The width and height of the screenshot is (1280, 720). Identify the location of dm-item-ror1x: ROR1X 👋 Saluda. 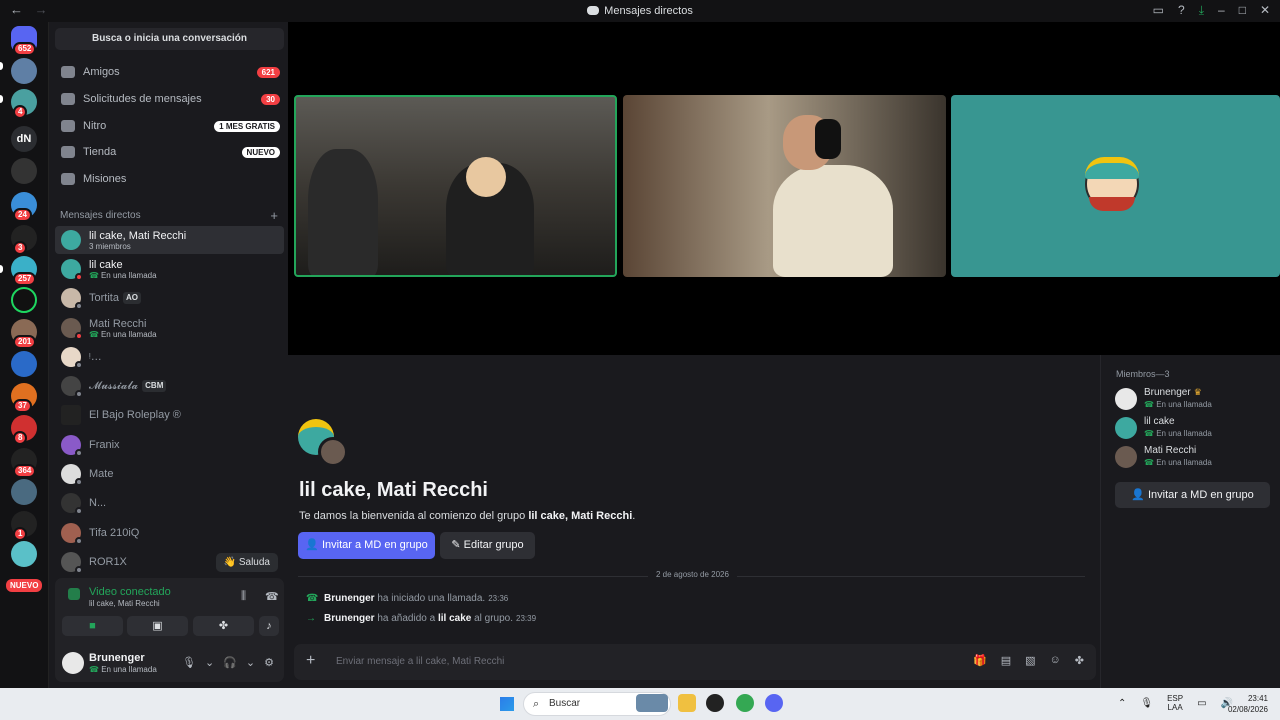
(169, 562).